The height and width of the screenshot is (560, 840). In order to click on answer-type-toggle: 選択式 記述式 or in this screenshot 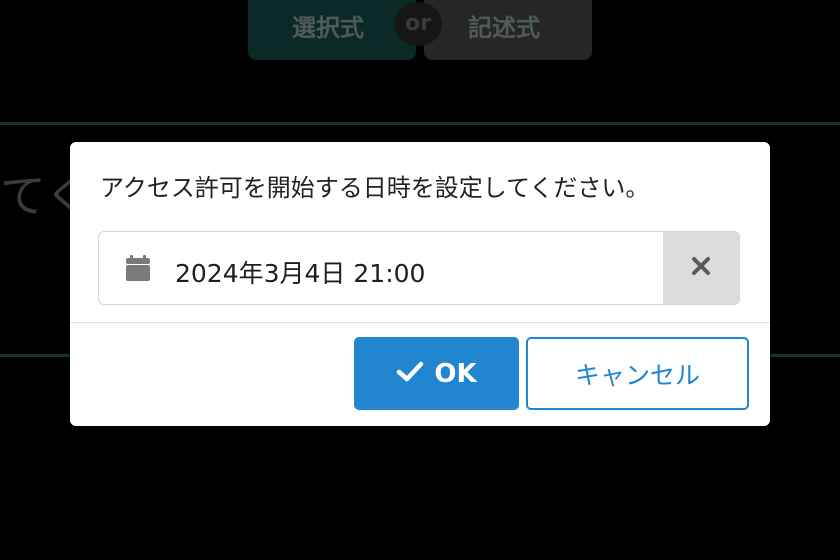, I will do `click(420, 30)`.